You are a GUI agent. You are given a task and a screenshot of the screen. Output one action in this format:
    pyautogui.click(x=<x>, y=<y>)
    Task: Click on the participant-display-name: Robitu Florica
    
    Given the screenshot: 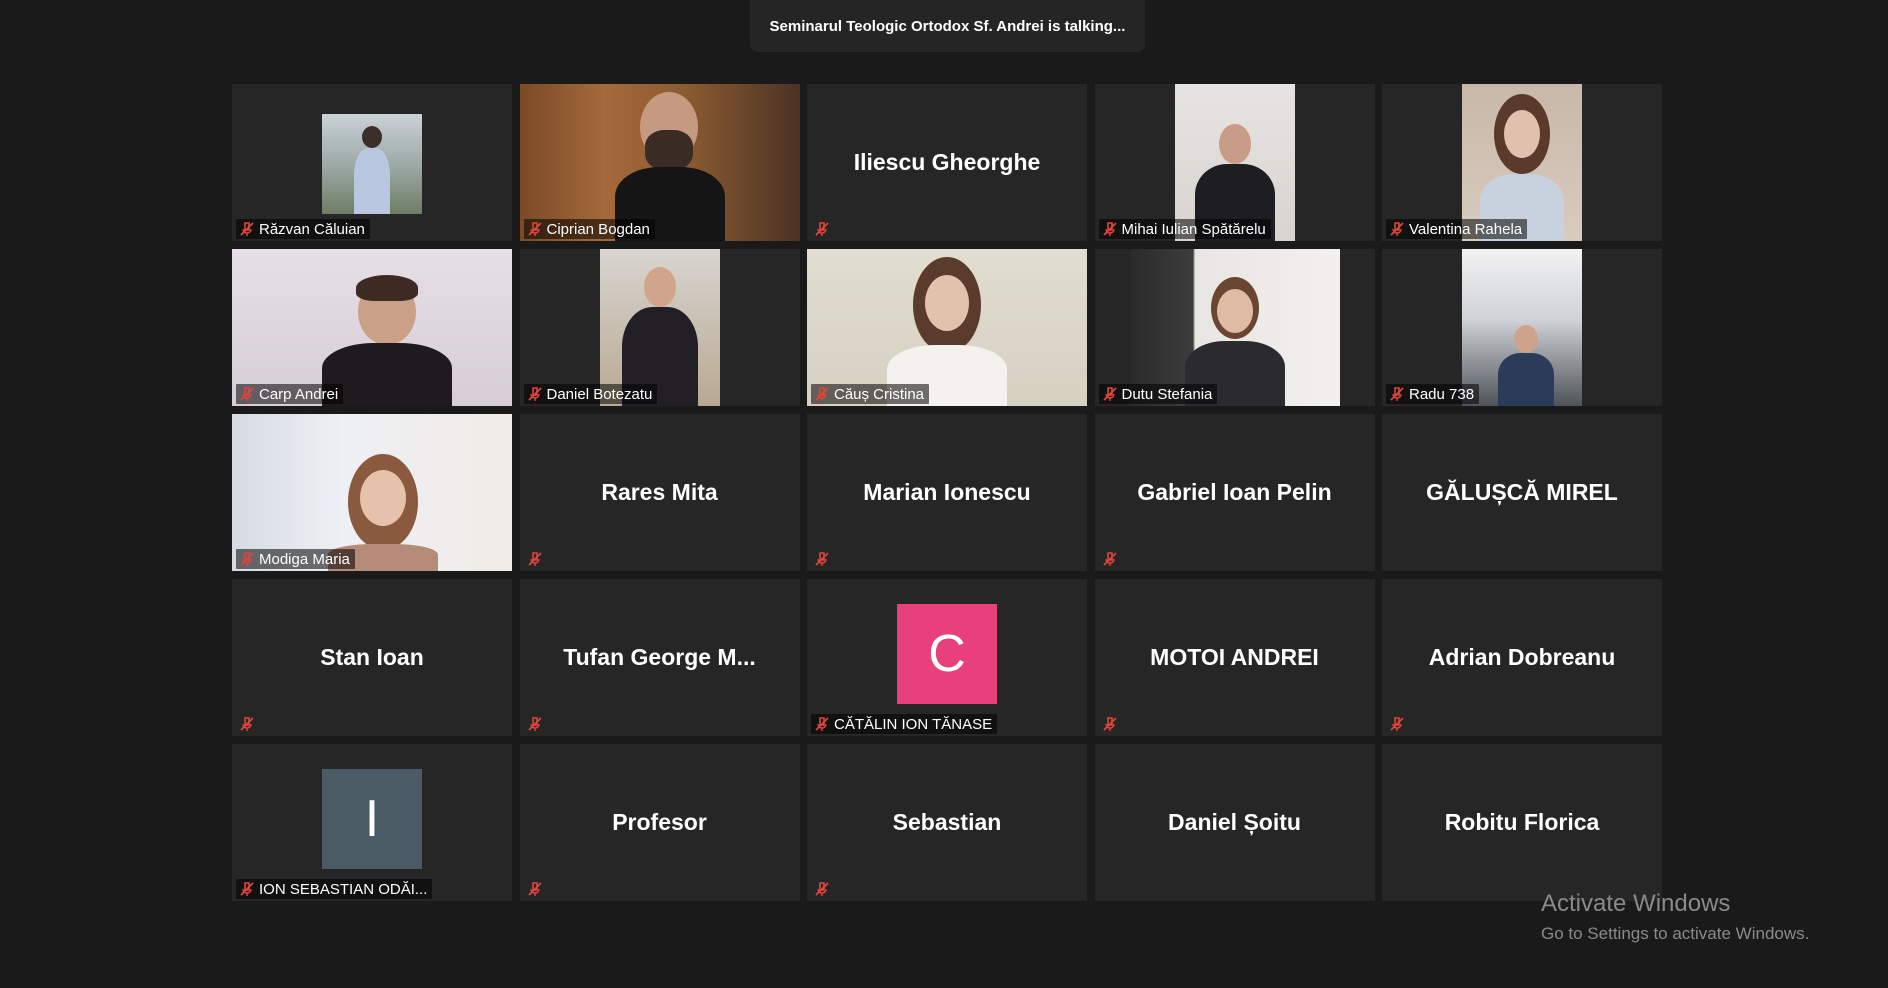 What is the action you would take?
    pyautogui.click(x=1522, y=822)
    